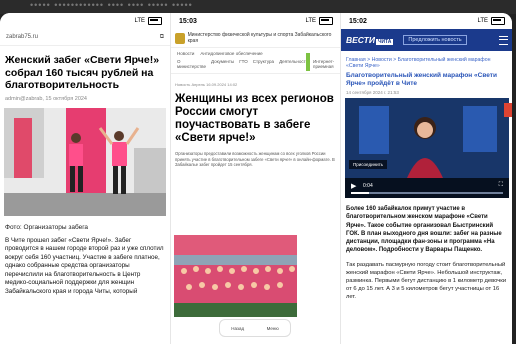 This screenshot has width=516, height=344. I want to click on site-nav: Новости Антидопинговое обеспечение, so click(256, 53).